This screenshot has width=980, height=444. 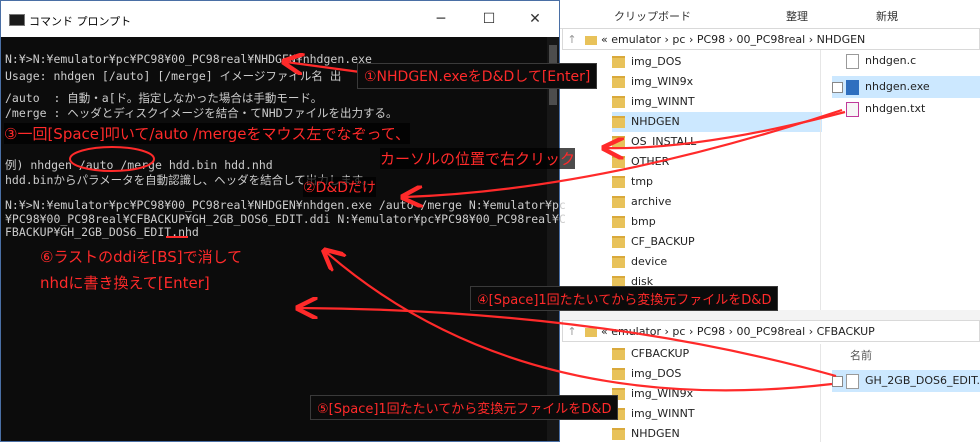 I want to click on highlight-auto-merge, so click(x=112, y=159).